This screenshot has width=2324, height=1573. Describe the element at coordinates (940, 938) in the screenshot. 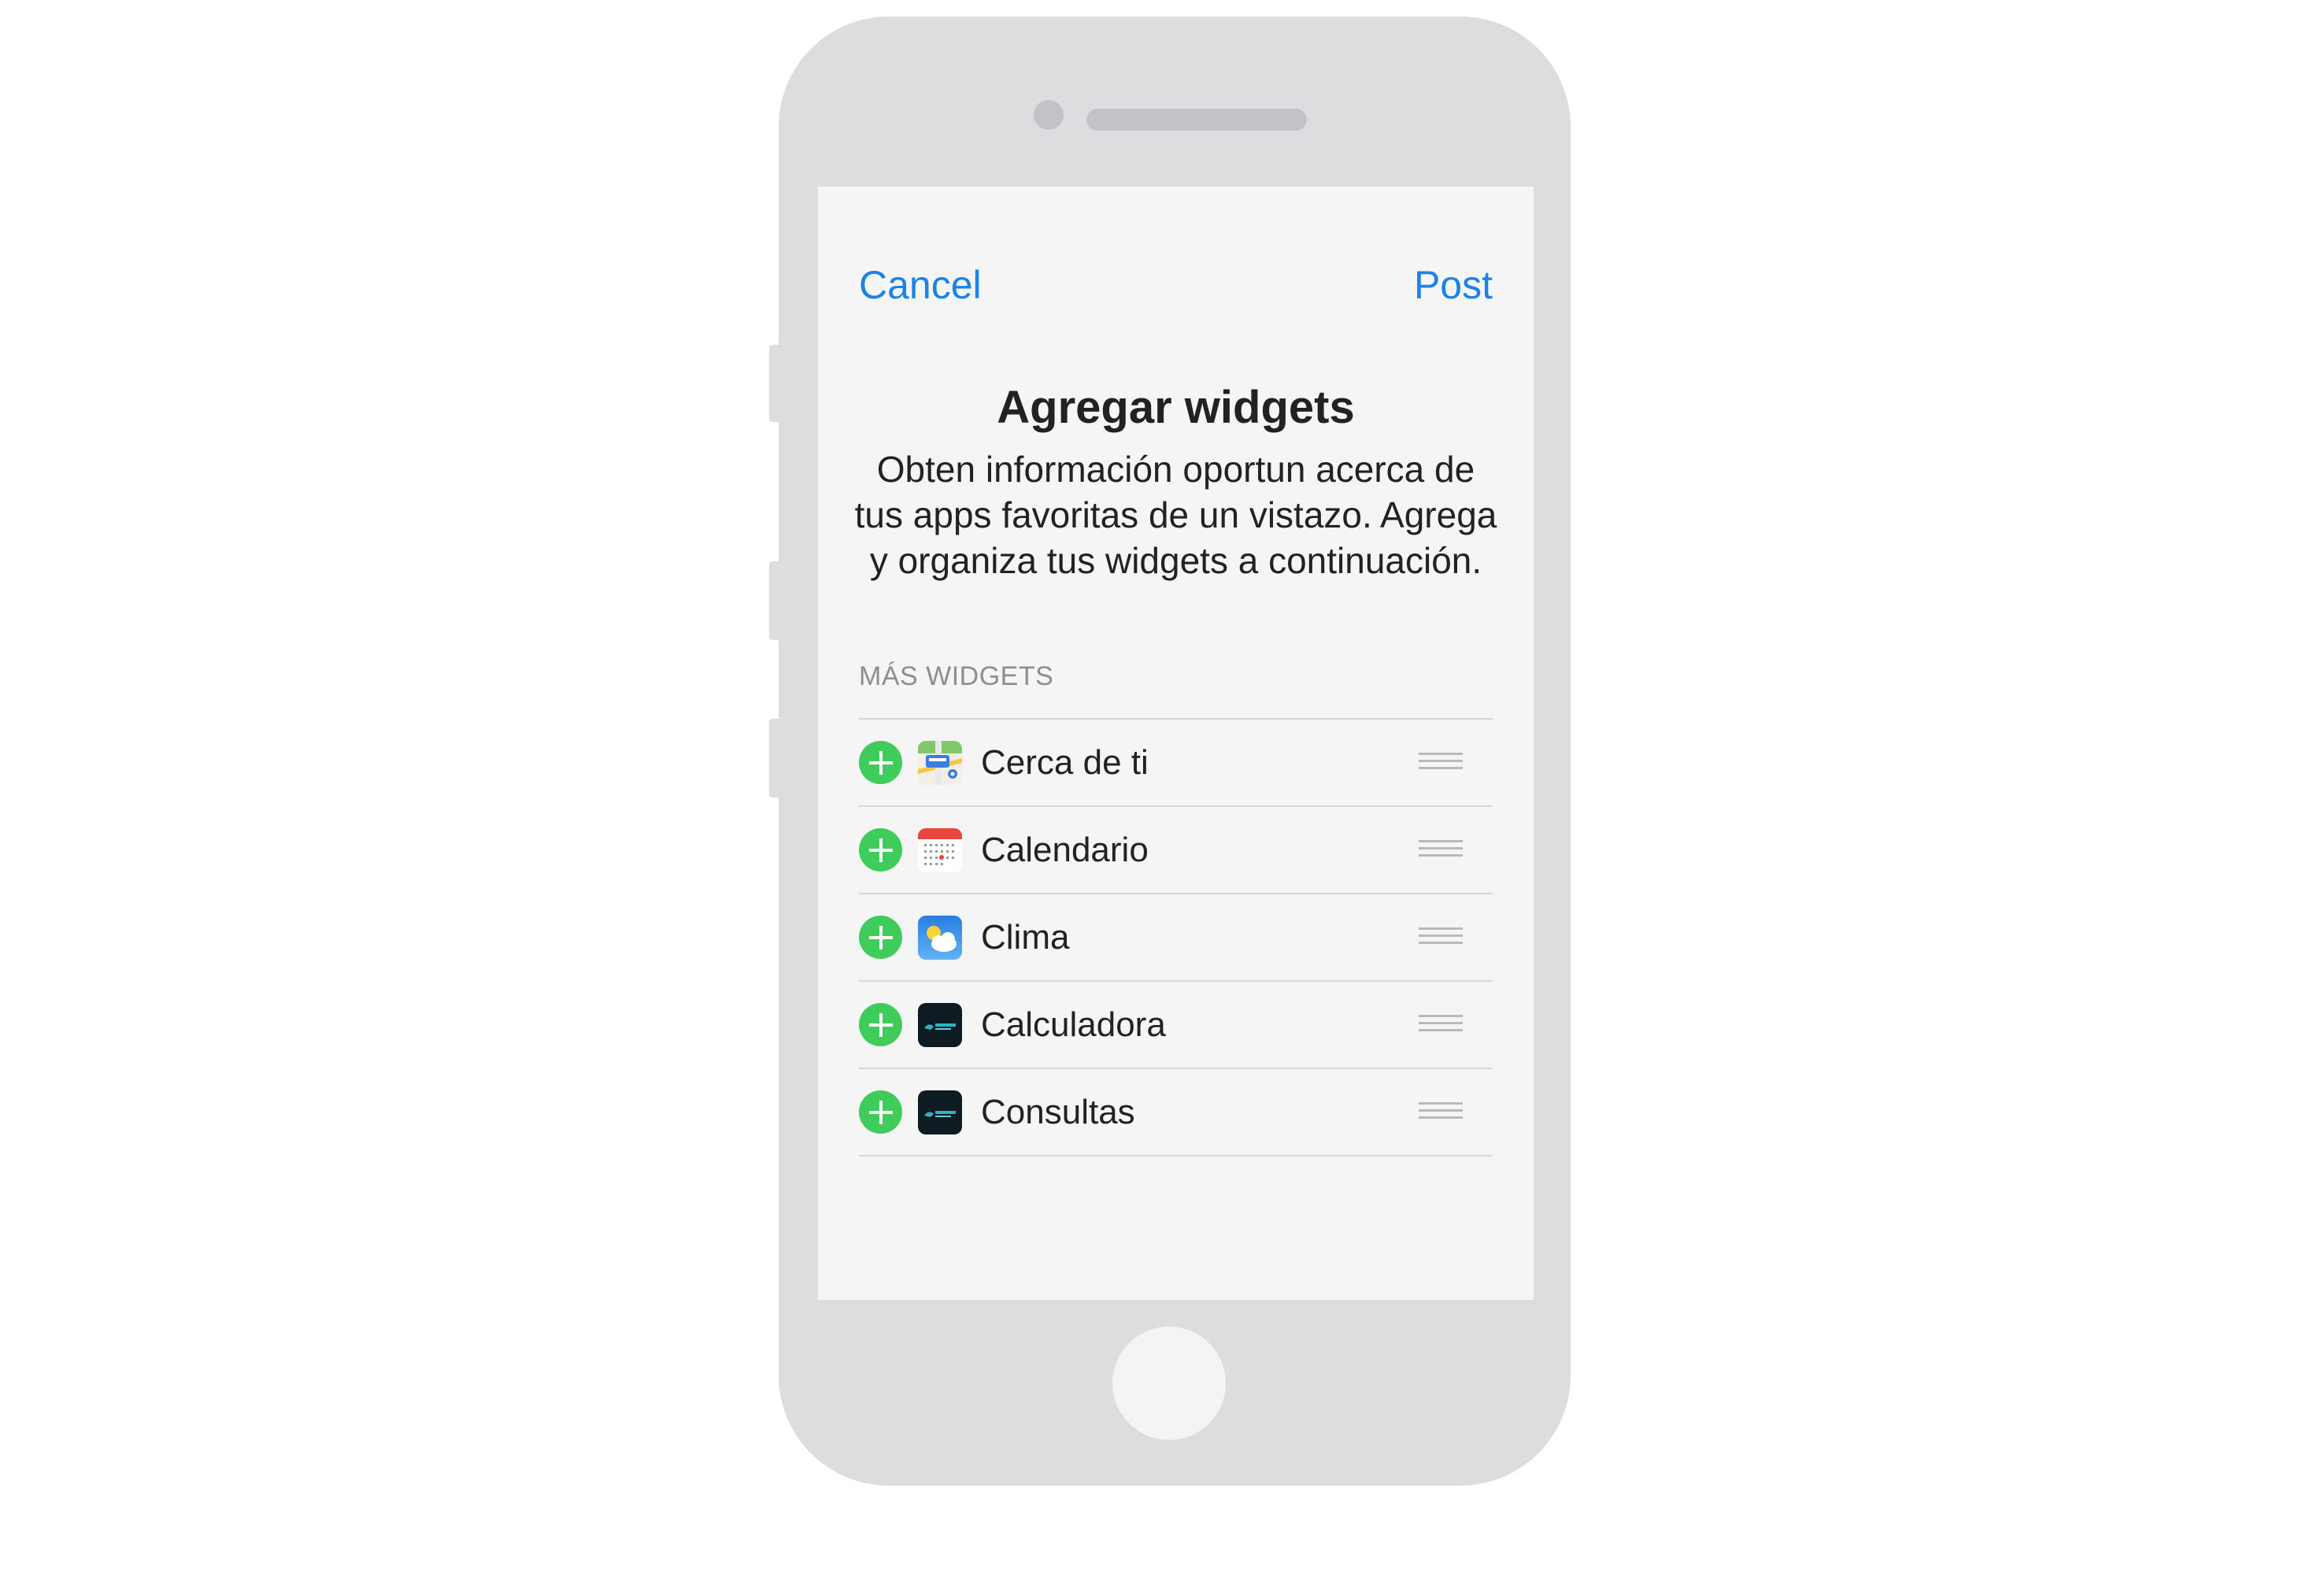

I see `weather-icon` at that location.